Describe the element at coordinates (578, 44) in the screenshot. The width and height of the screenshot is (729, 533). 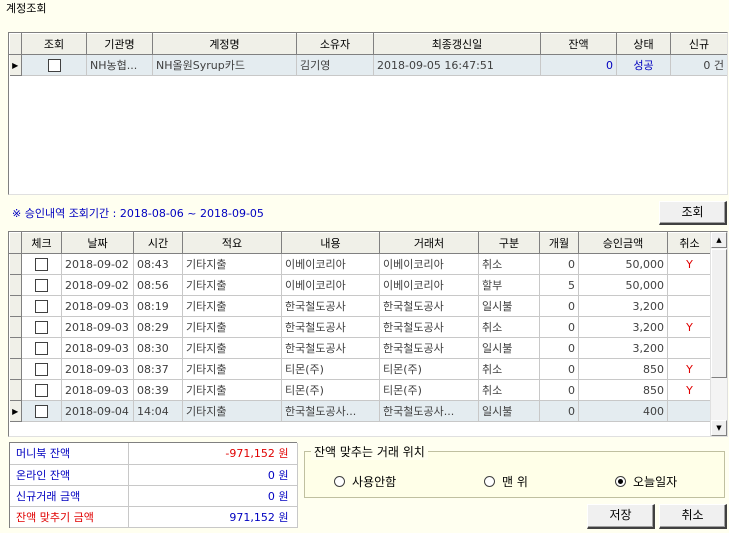
I see `accounts-col-header: 잔액` at that location.